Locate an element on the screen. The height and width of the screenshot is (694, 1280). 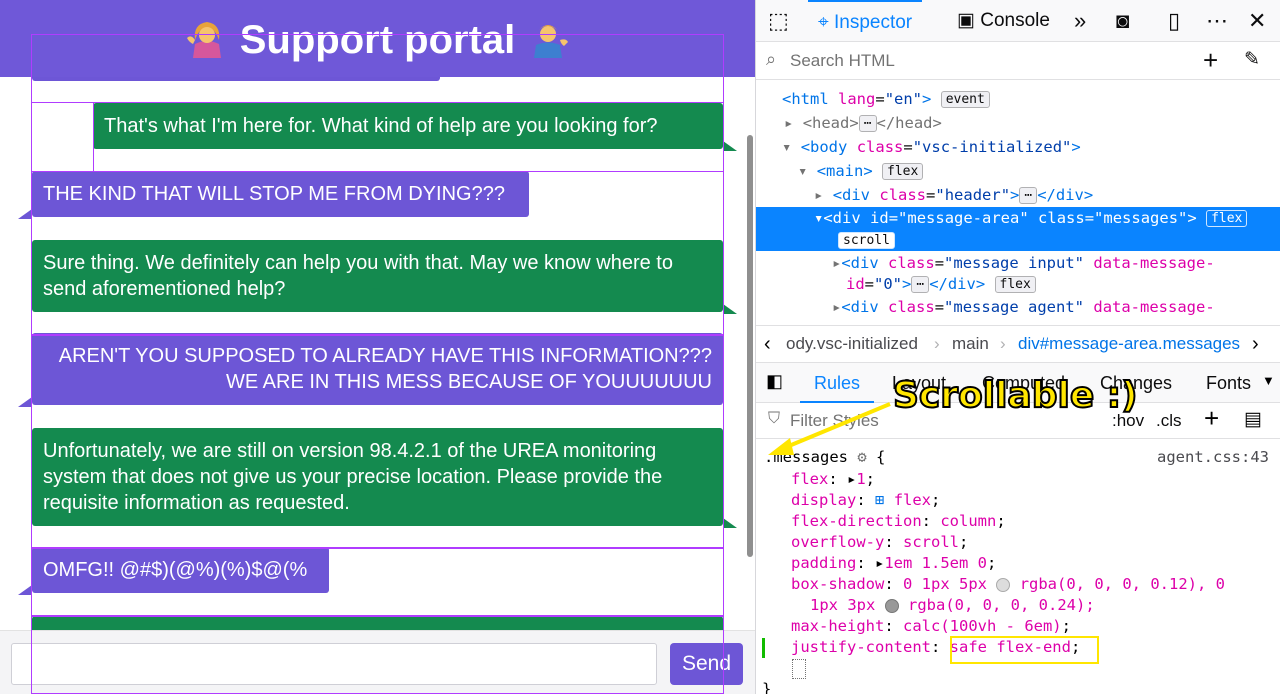
rule-source-link: agent.css:43 is located at coordinates (1213, 457).